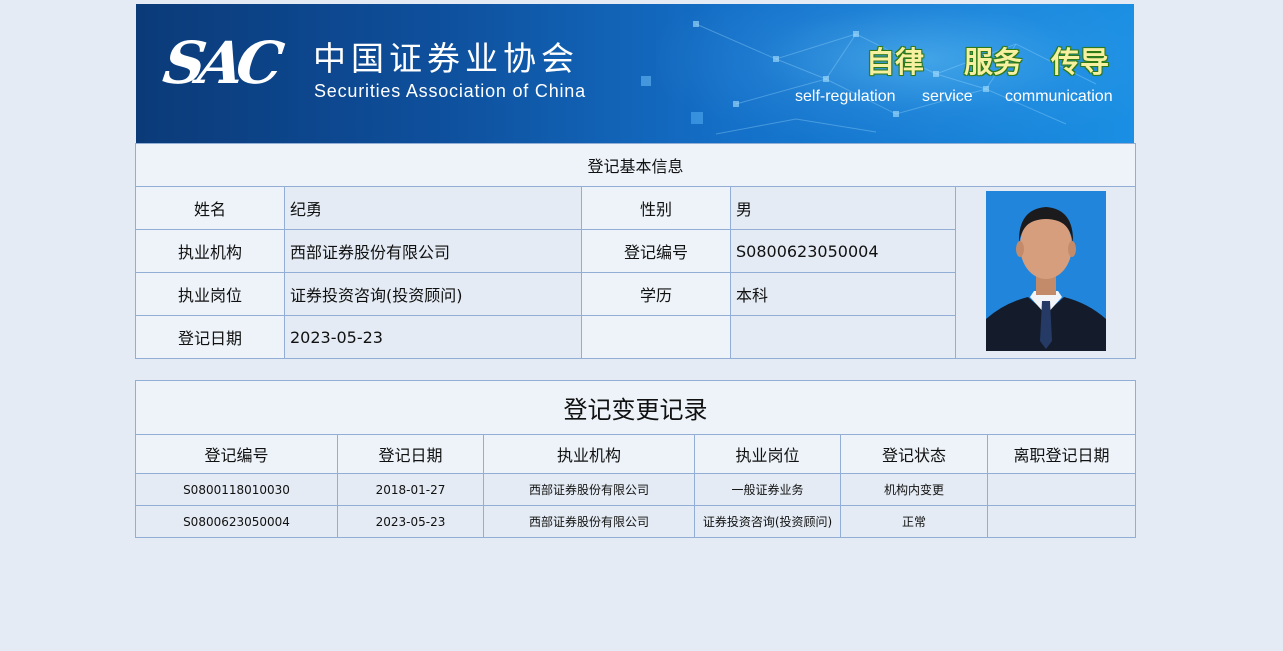  I want to click on reg-date-label: 登记日期, so click(210, 337).